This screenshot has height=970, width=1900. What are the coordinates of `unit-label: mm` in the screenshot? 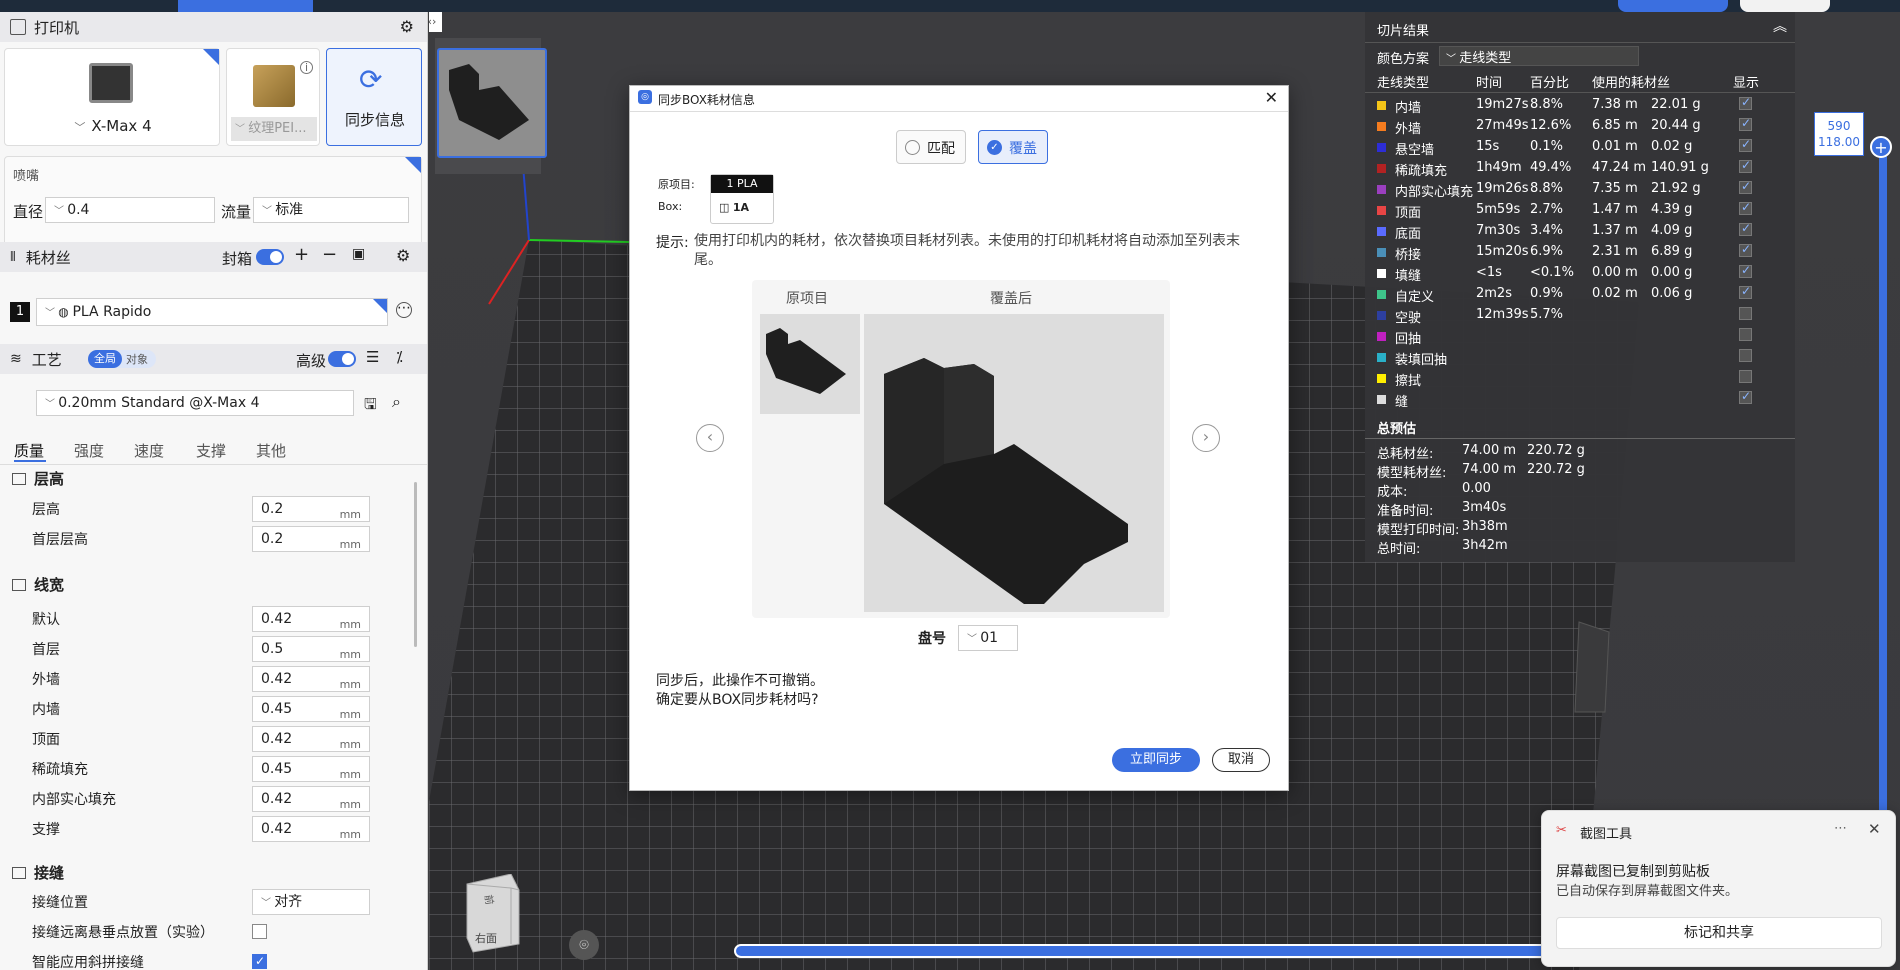 It's located at (350, 714).